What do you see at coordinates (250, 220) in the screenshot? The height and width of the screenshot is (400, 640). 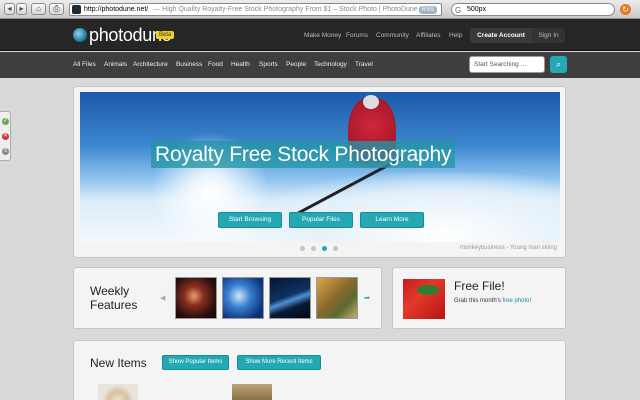 I see `start-browsing-button: Start Browsing` at bounding box center [250, 220].